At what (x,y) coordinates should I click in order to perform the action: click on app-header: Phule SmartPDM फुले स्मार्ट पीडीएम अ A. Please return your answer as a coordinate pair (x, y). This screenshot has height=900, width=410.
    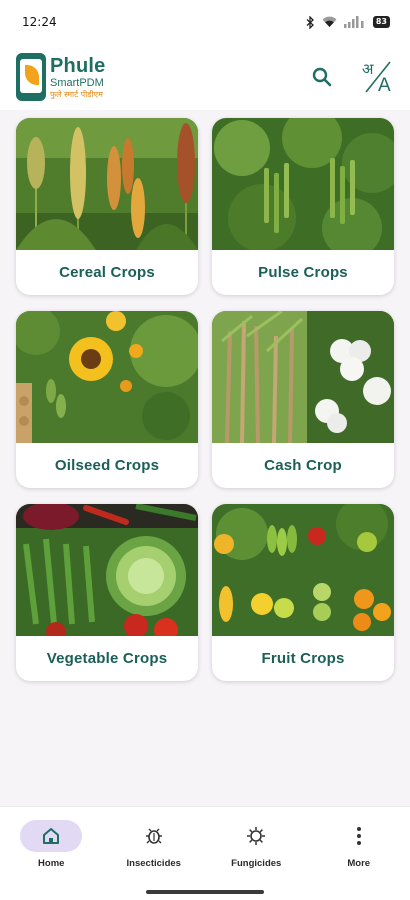
    Looking at the image, I should click on (205, 77).